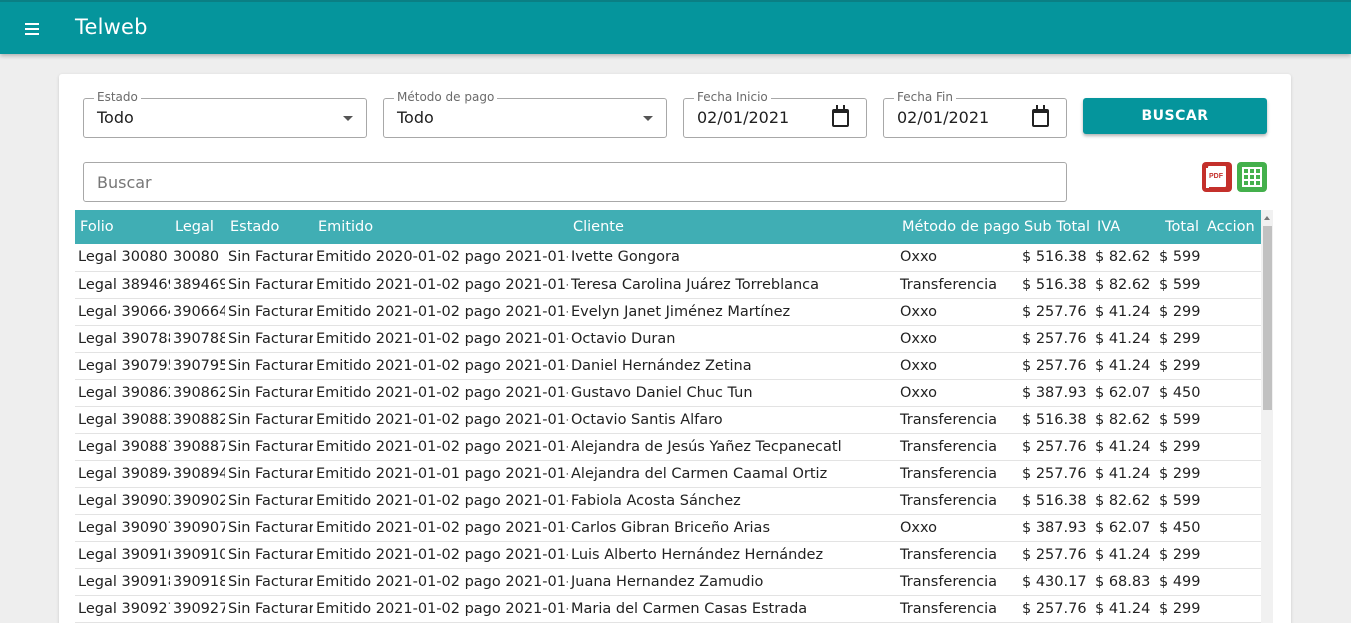 Image resolution: width=1351 pixels, height=623 pixels. What do you see at coordinates (732, 555) in the screenshot?
I see `cell-cliente: Luis Alberto Hernández Hernández` at bounding box center [732, 555].